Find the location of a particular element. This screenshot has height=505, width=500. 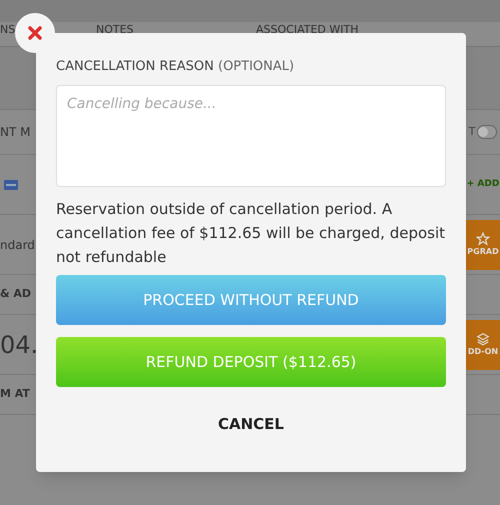

upgrade-button: PGRAD is located at coordinates (483, 245).